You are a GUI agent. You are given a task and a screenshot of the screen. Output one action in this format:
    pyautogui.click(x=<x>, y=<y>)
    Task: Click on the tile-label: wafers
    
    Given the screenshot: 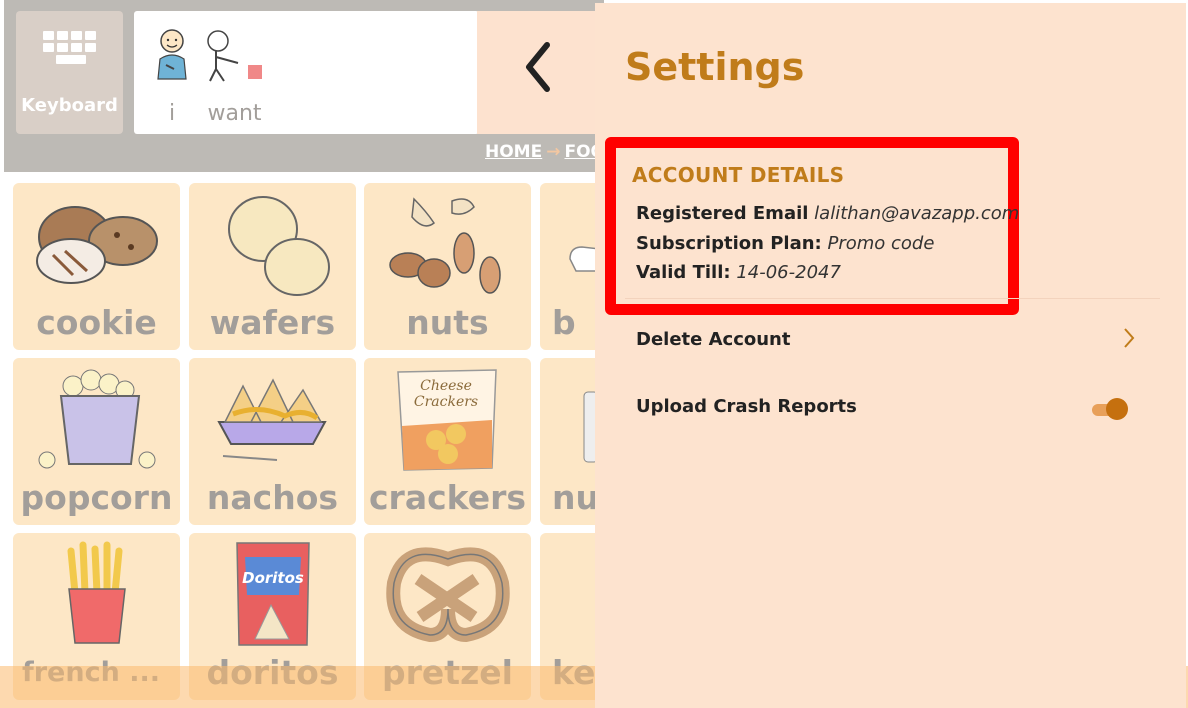 What is the action you would take?
    pyautogui.click(x=272, y=322)
    